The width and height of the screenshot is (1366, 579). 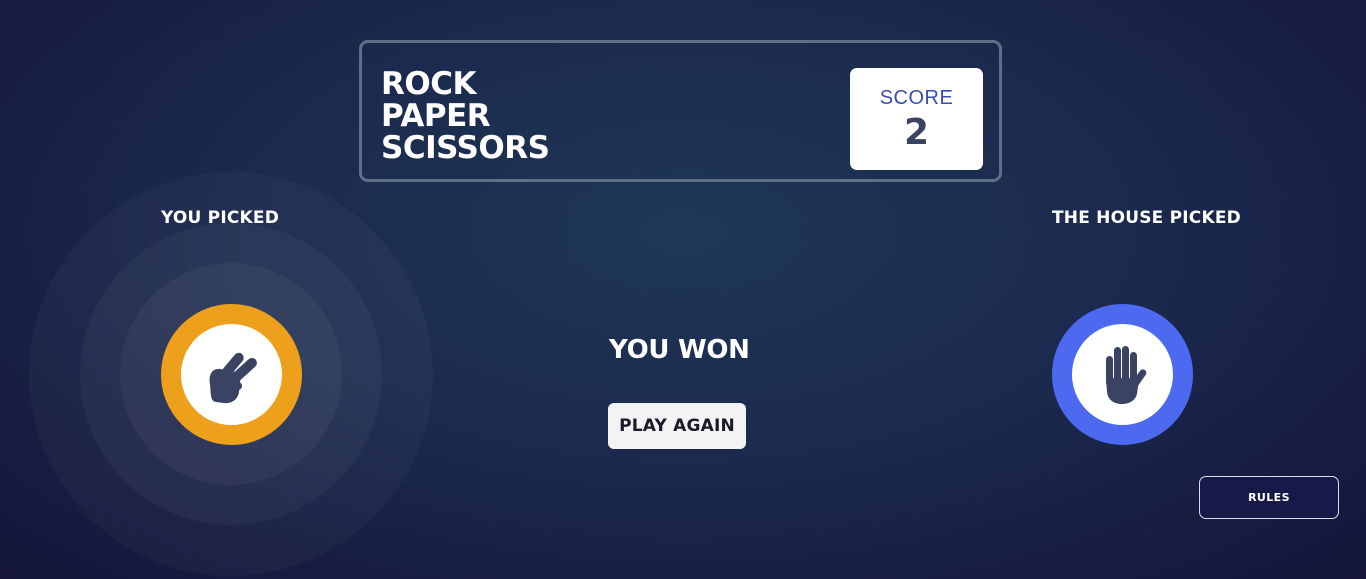 I want to click on player-pick-label: YOU PICKED, so click(x=220, y=218).